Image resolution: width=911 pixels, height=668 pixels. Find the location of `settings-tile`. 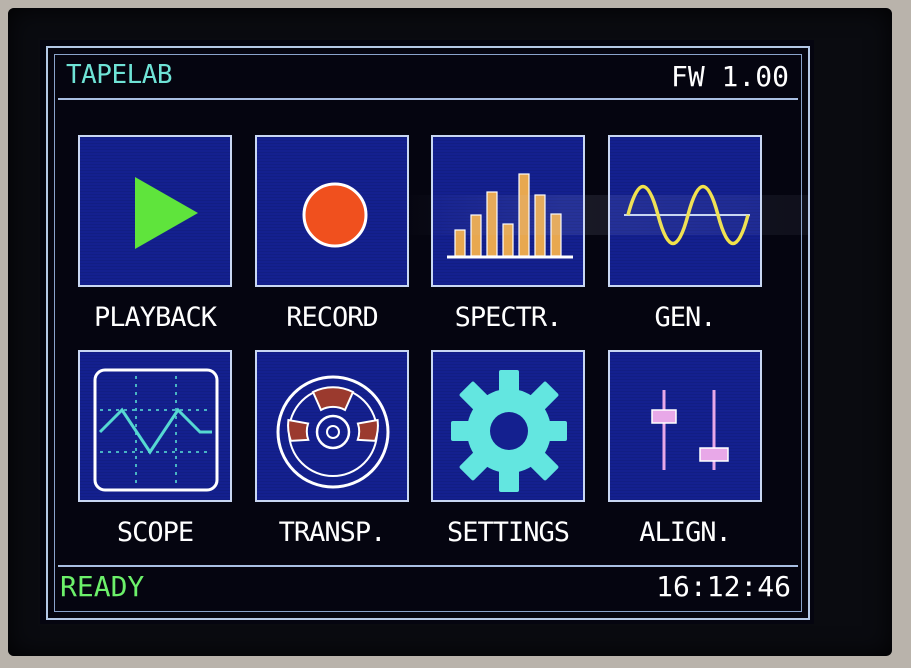

settings-tile is located at coordinates (508, 426).